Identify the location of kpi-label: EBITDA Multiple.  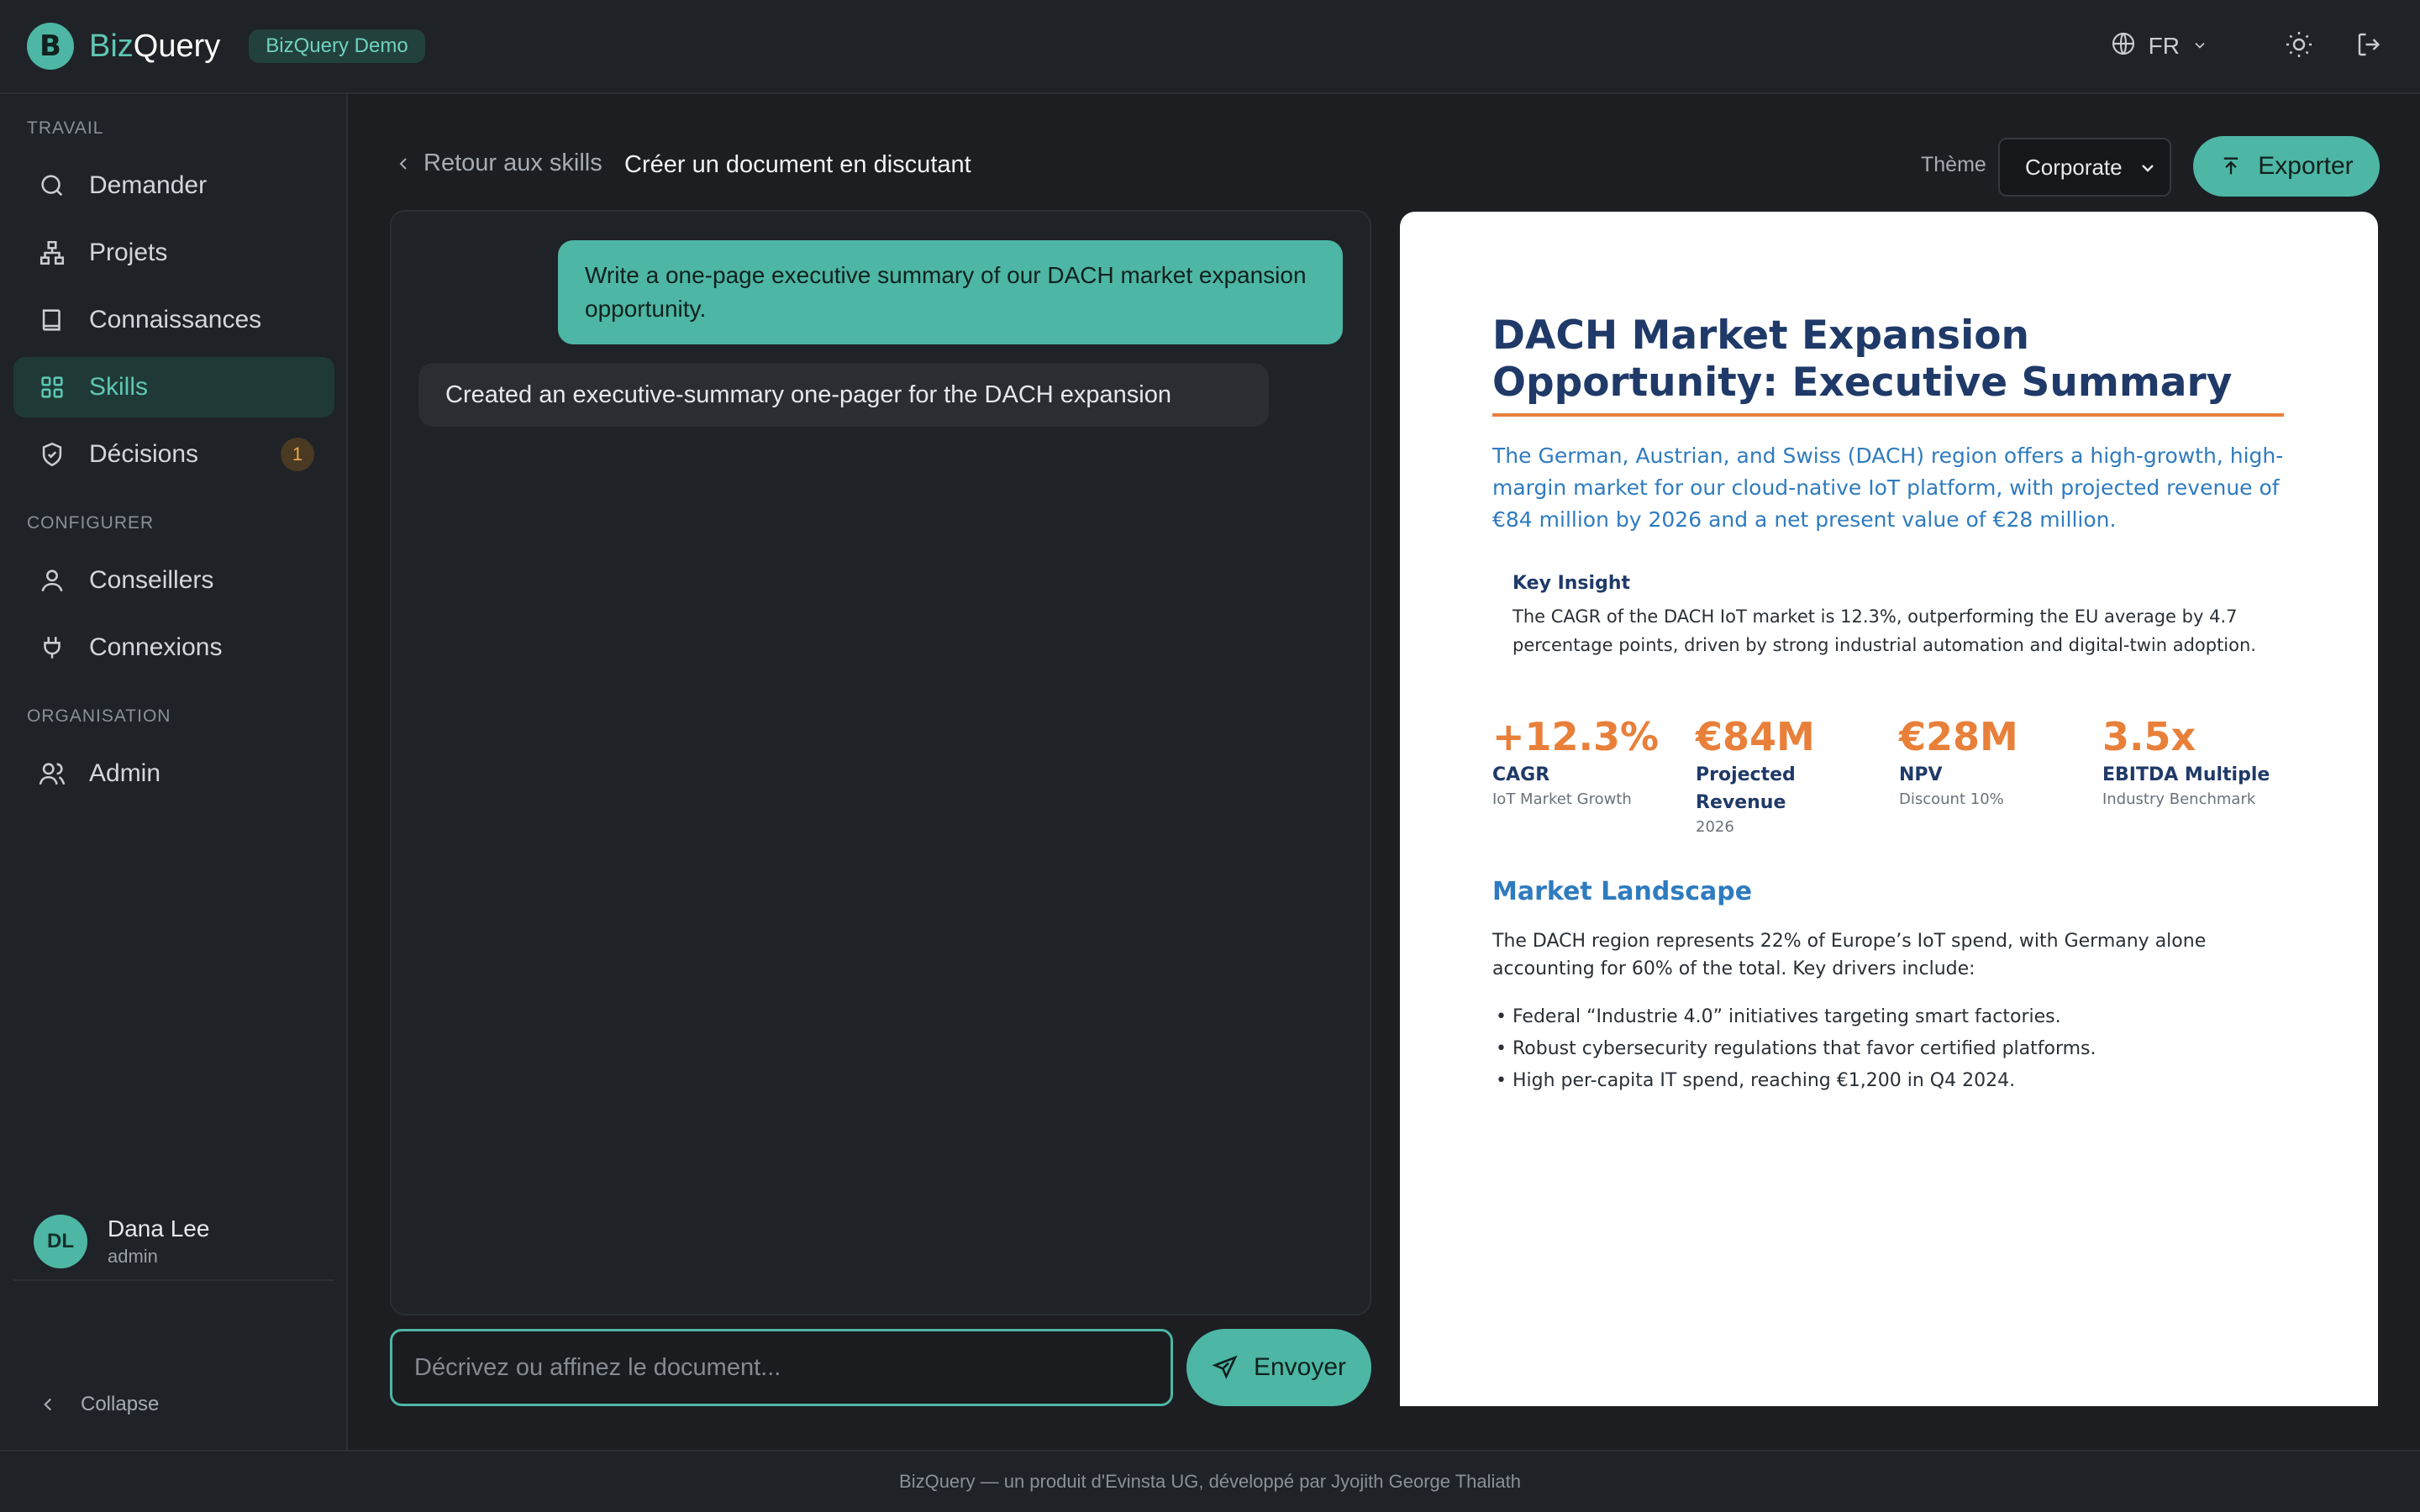
(2186, 774).